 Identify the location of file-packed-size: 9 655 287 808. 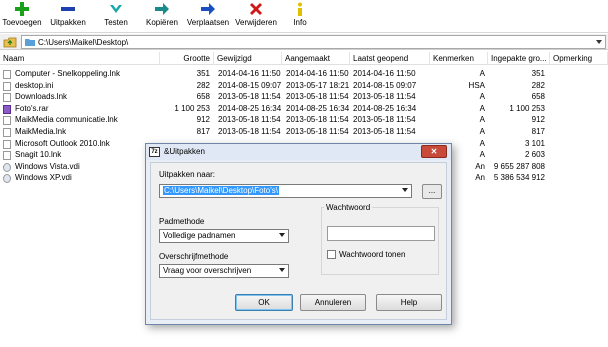
(519, 166).